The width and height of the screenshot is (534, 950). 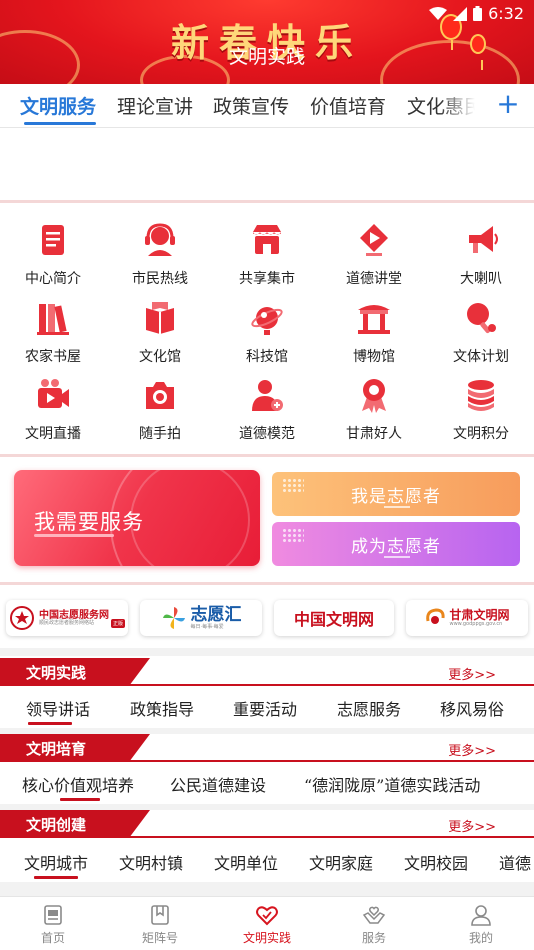 I want to click on grid-item-live-stream: 文明直播, so click(x=53, y=409).